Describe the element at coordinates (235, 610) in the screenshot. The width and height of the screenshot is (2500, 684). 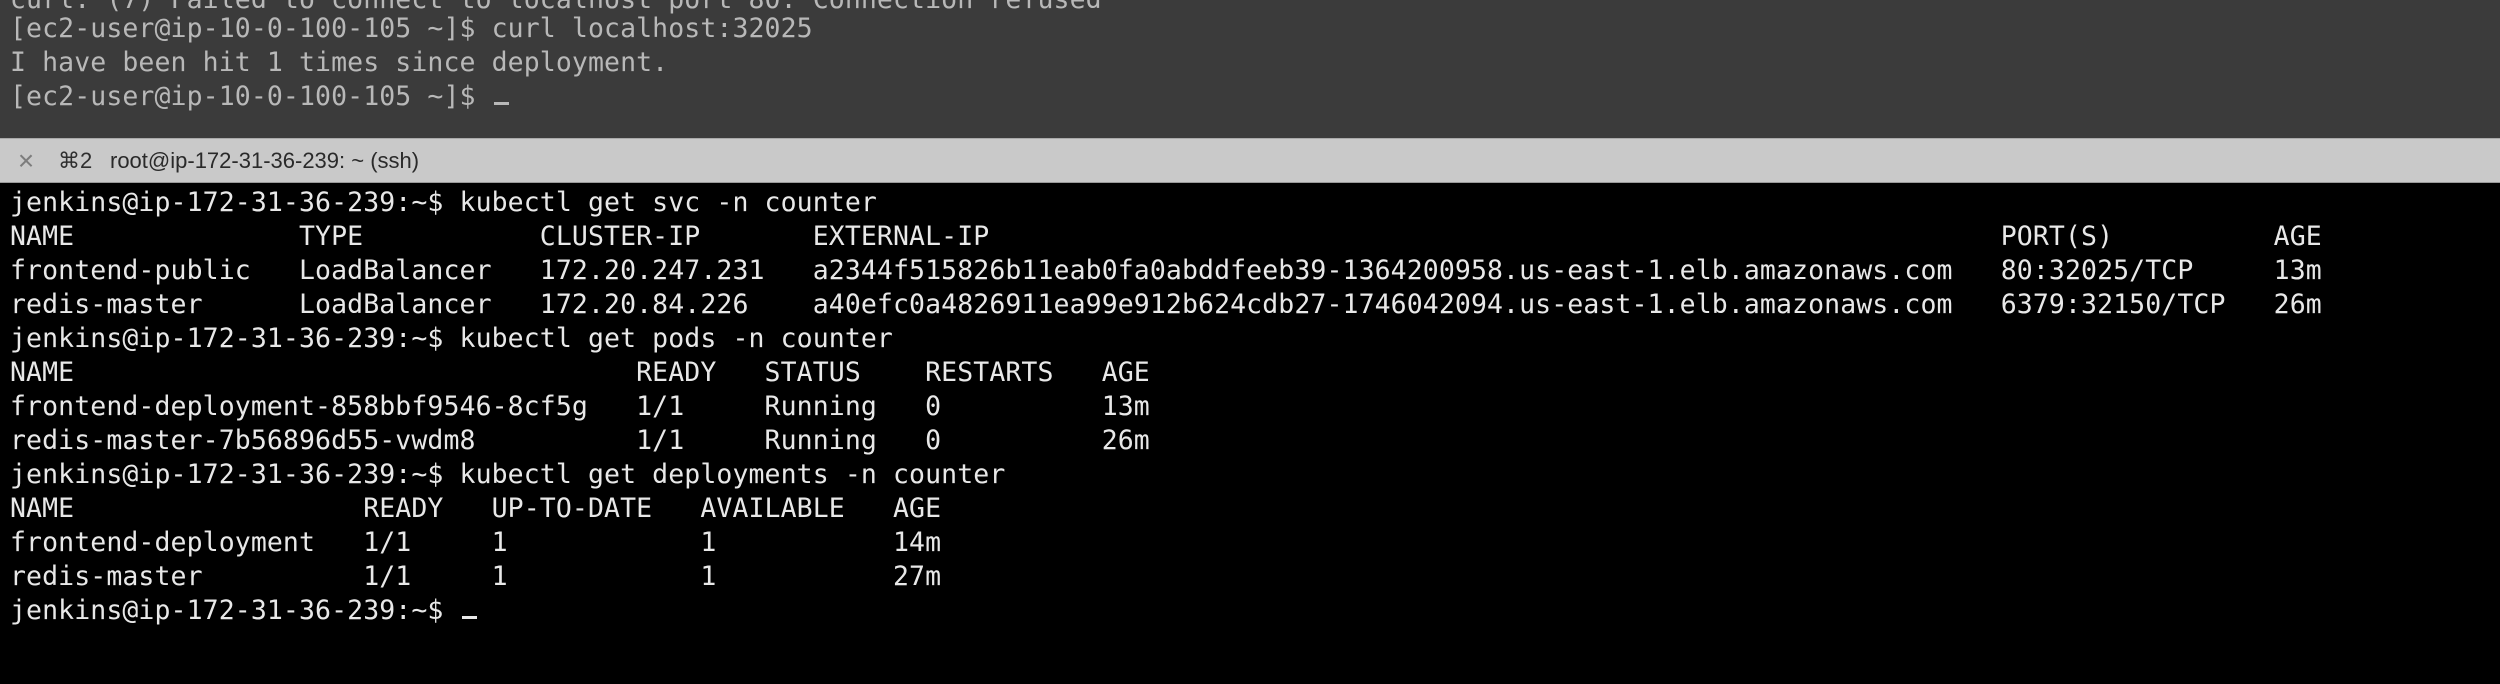
I see `prompt-text: jenkins@ip-172-31-36-239:~$` at that location.